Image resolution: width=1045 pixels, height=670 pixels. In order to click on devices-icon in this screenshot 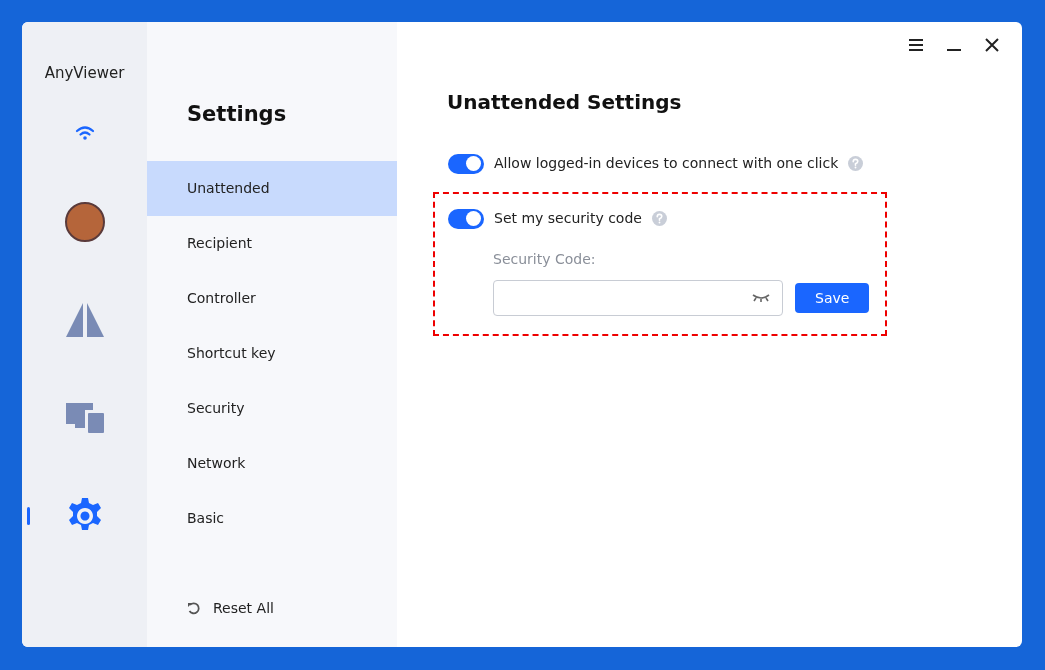, I will do `click(84, 417)`.